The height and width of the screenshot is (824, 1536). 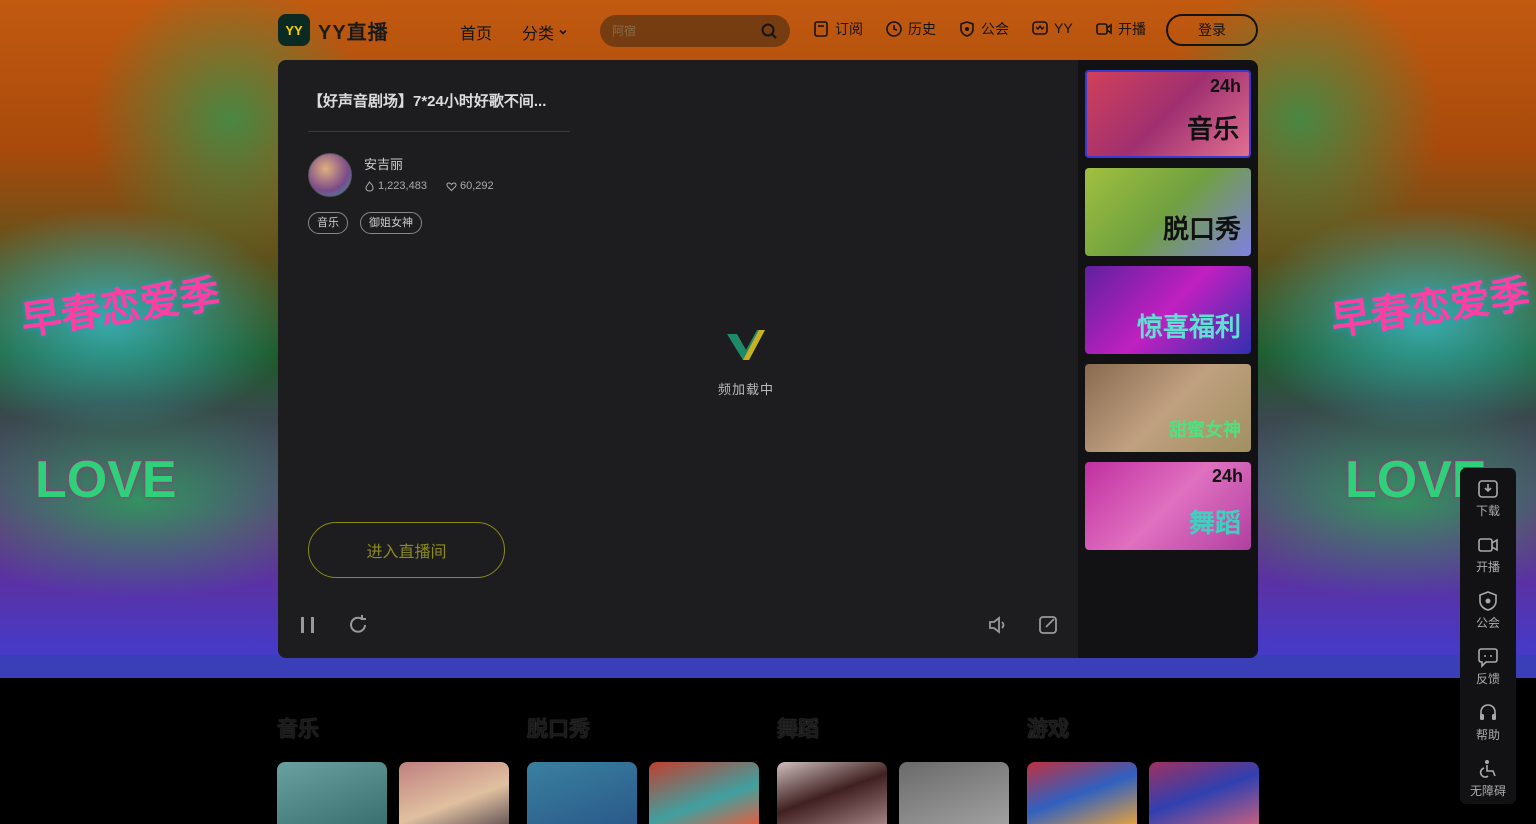 I want to click on refresh-icon, so click(x=358, y=625).